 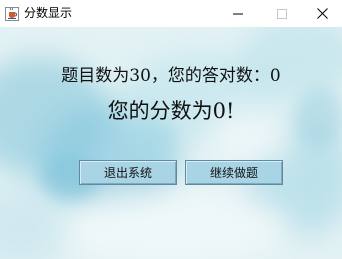 I want to click on correct-count-value: 0, so click(x=275, y=76).